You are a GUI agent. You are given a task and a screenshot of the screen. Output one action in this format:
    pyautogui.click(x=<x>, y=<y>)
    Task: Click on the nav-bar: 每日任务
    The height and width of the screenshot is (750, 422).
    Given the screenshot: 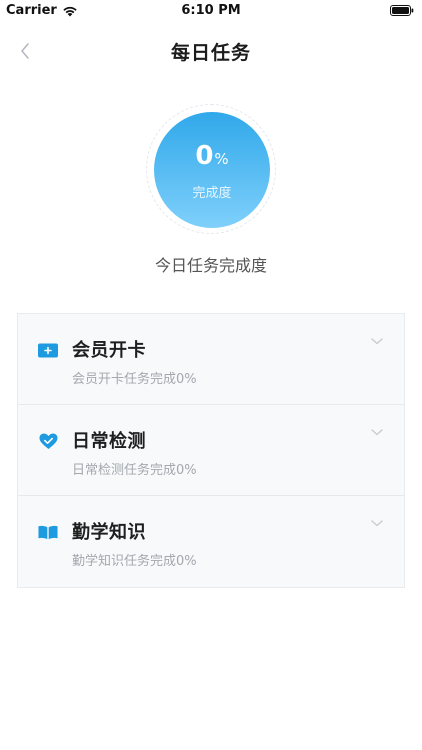 What is the action you would take?
    pyautogui.click(x=211, y=51)
    